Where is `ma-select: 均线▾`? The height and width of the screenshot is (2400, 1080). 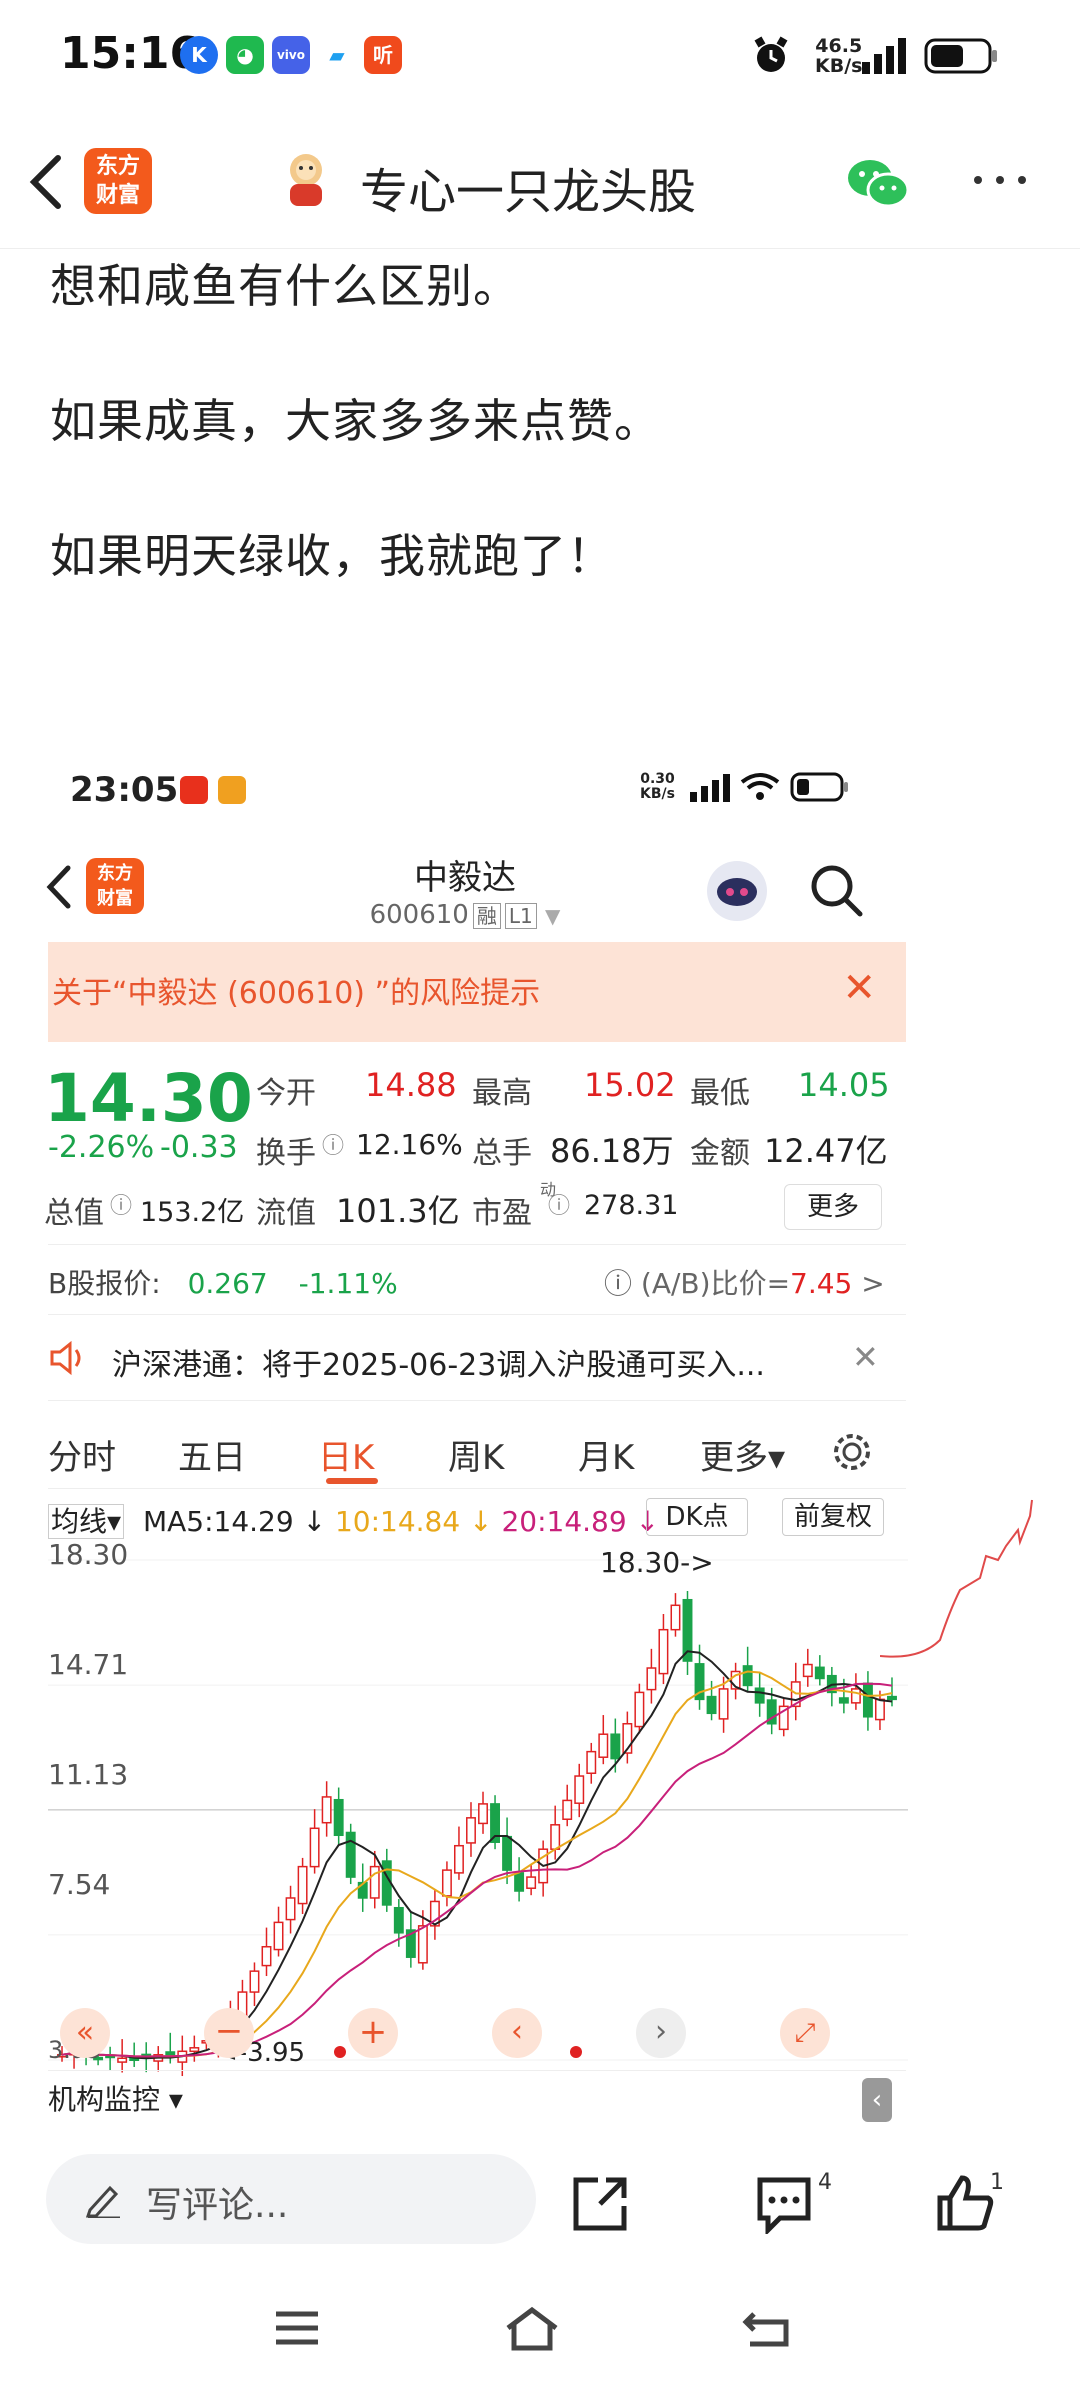
ma-select: 均线▾ is located at coordinates (86, 1521).